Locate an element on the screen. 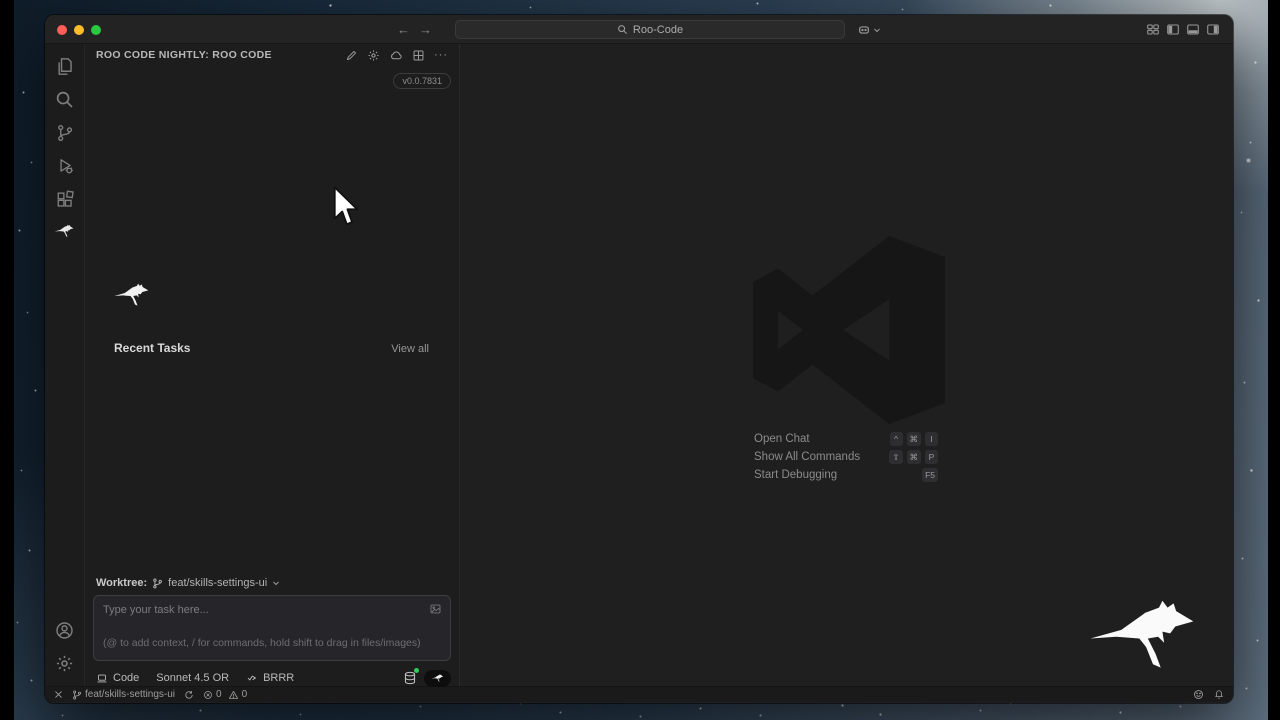  shortcut-label: Show All Commands is located at coordinates (807, 457).